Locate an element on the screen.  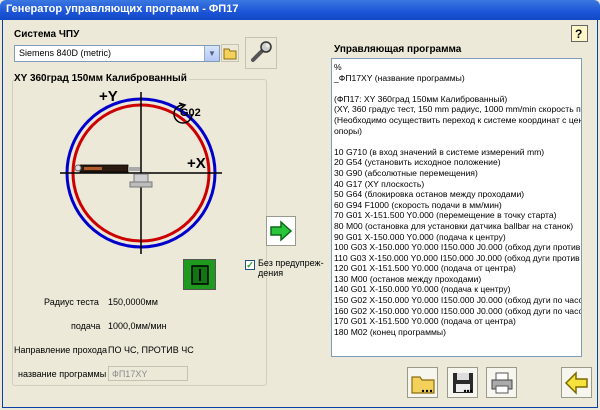
settings-button is located at coordinates (261, 53).